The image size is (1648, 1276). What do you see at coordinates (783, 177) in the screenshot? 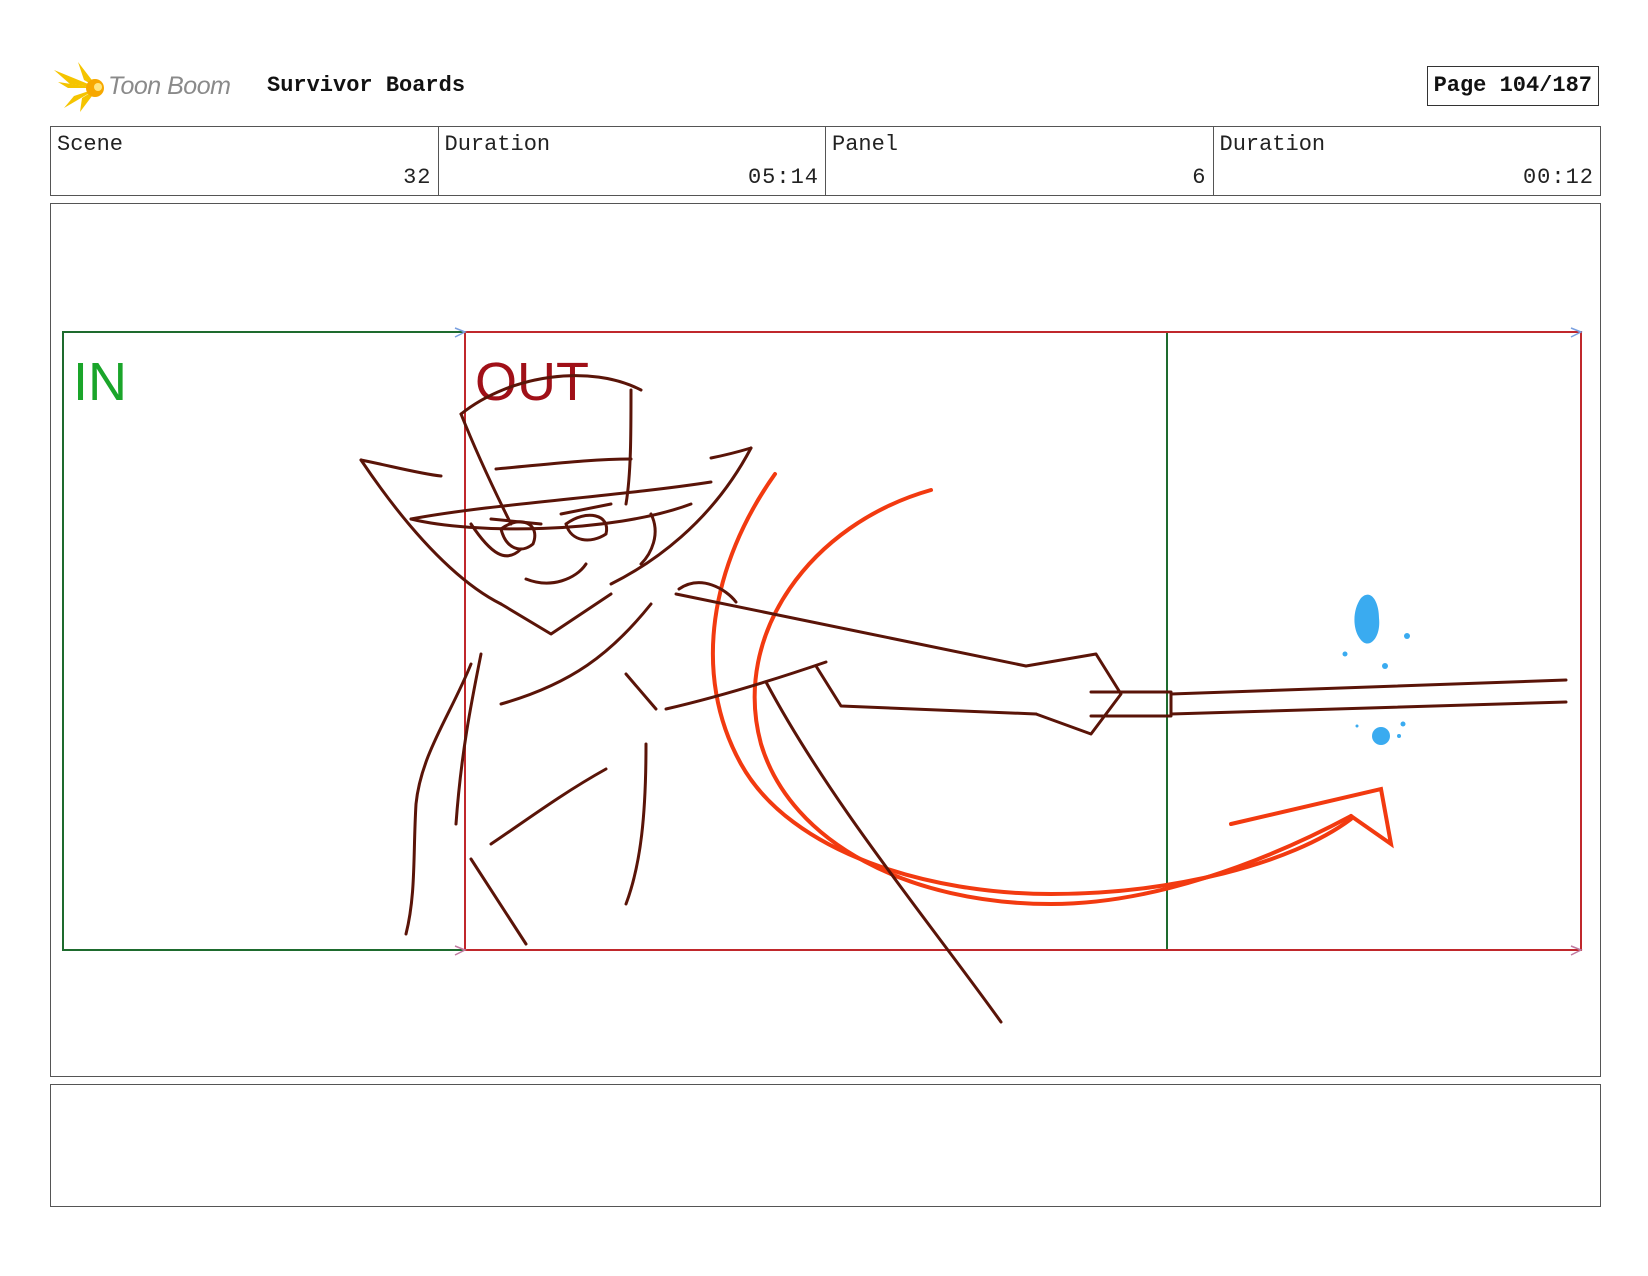
I see `scene-duration-value: 05:14` at bounding box center [783, 177].